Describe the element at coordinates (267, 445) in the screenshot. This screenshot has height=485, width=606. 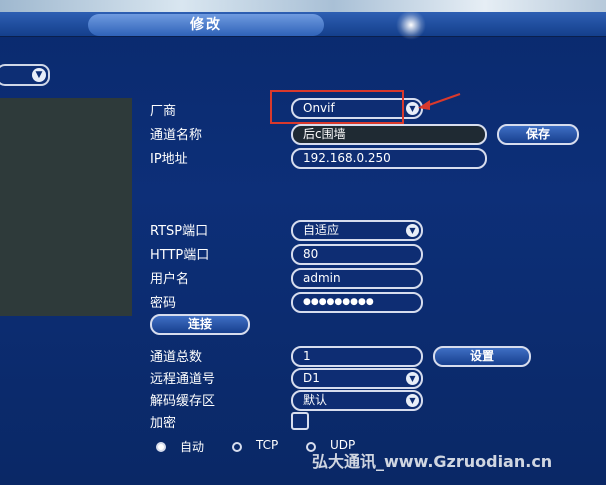
I see `radio-tcp-label: TCP` at that location.